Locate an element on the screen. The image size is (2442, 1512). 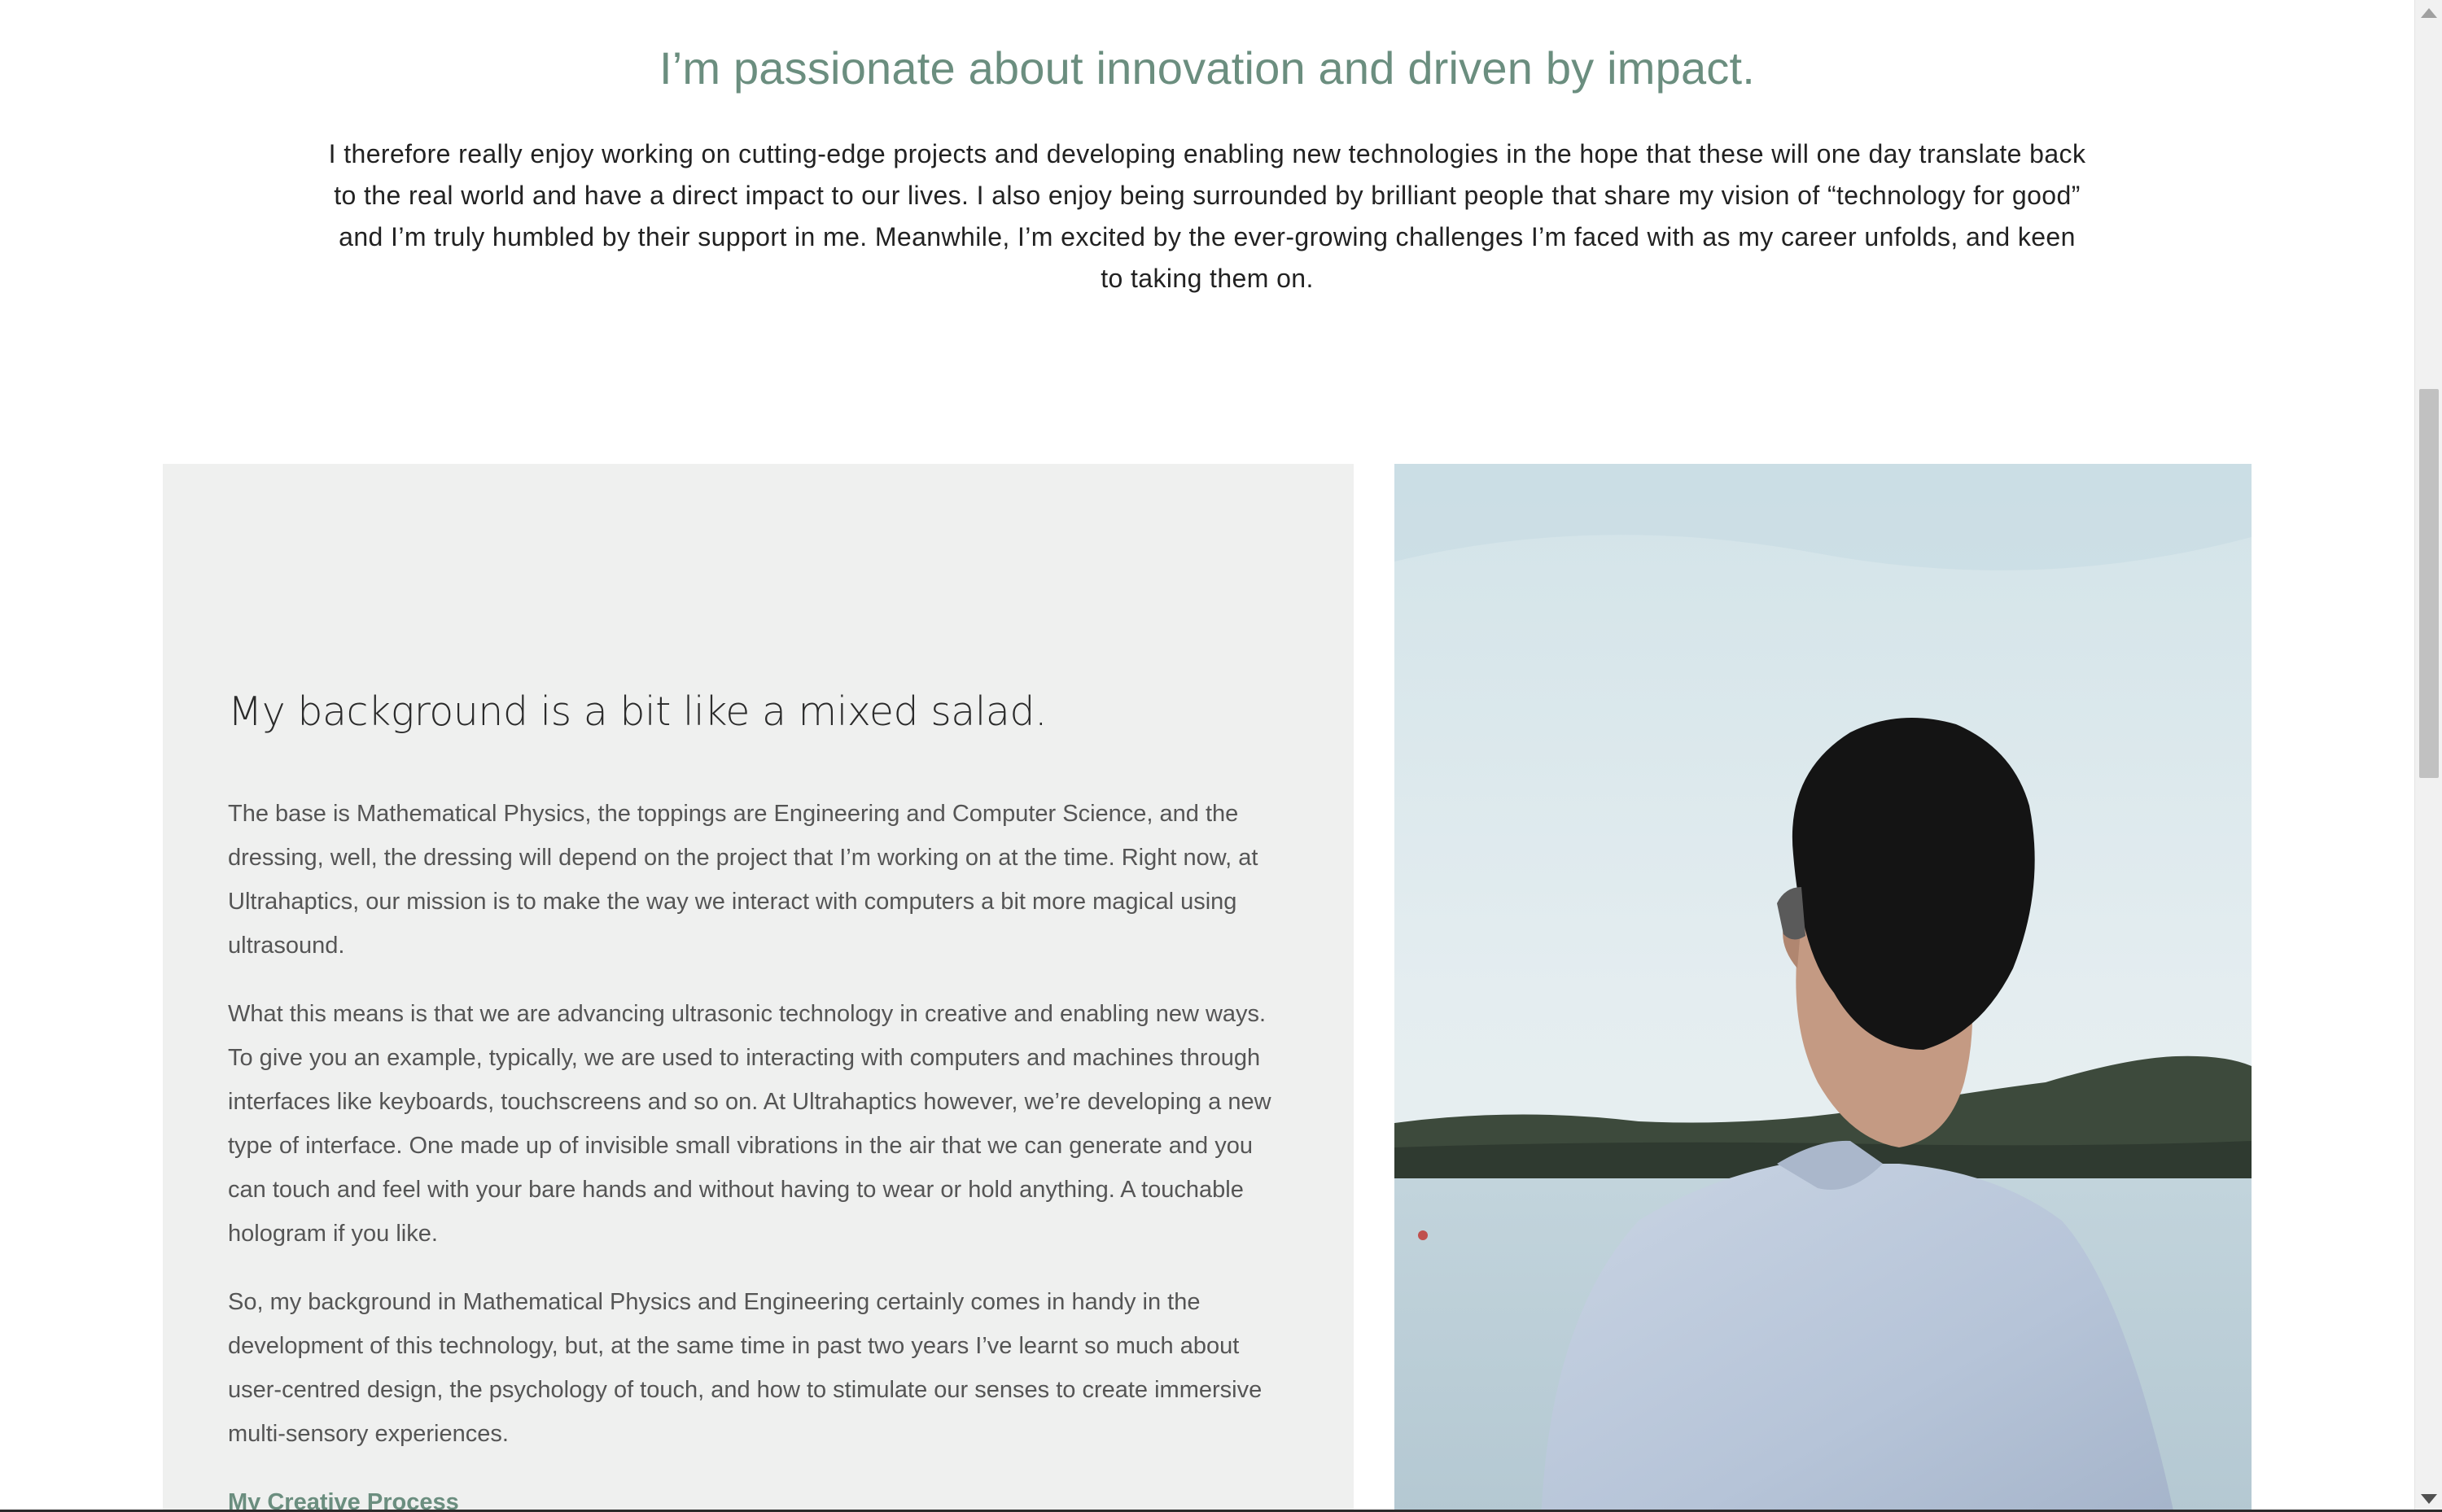
scroll-down-icon is located at coordinates (2429, 1499).